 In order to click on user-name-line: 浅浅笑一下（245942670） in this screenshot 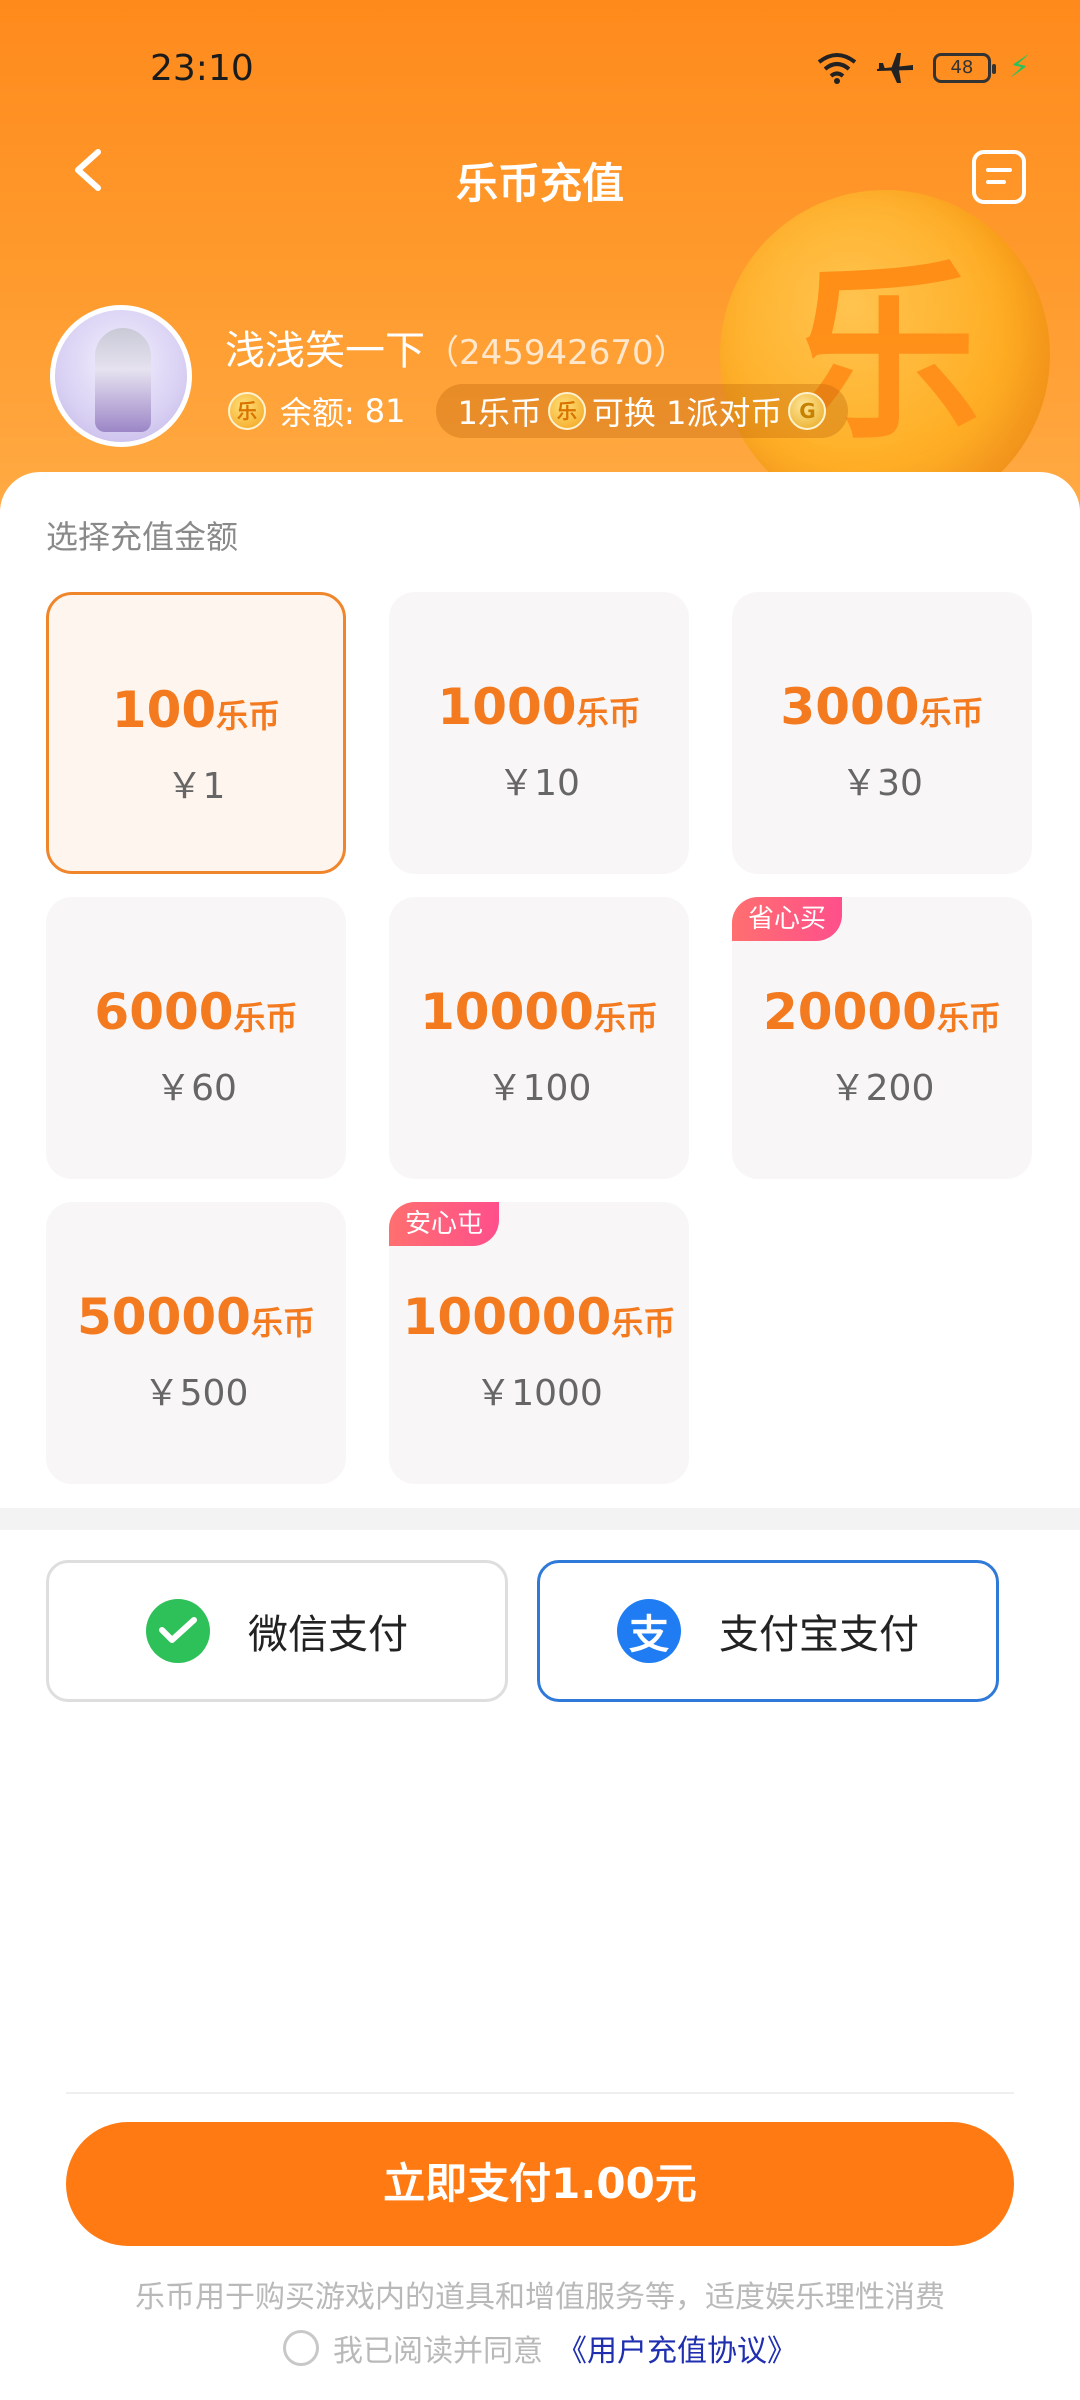, I will do `click(456, 347)`.